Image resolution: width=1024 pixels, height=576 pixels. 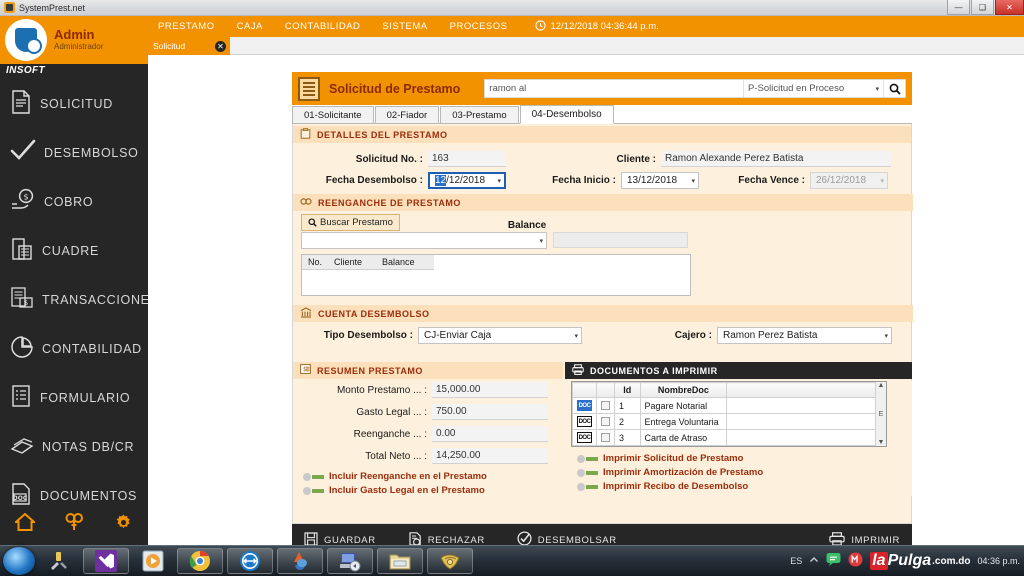 I want to click on search-bar: ramon al P-Solicitud en Proceso ▾, so click(x=695, y=88).